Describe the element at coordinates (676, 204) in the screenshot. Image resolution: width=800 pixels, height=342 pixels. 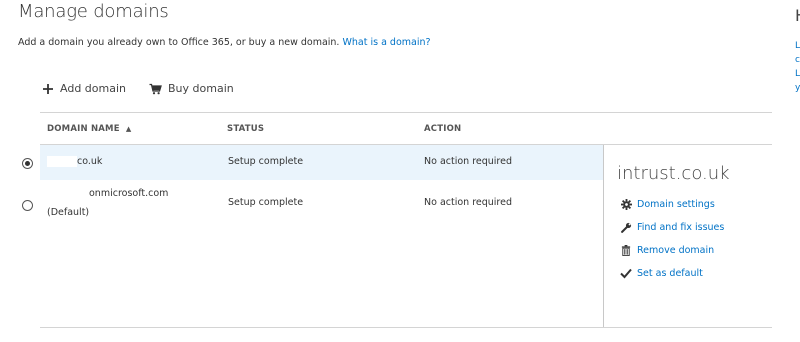
I see `domain-settings-label: Domain settings` at that location.